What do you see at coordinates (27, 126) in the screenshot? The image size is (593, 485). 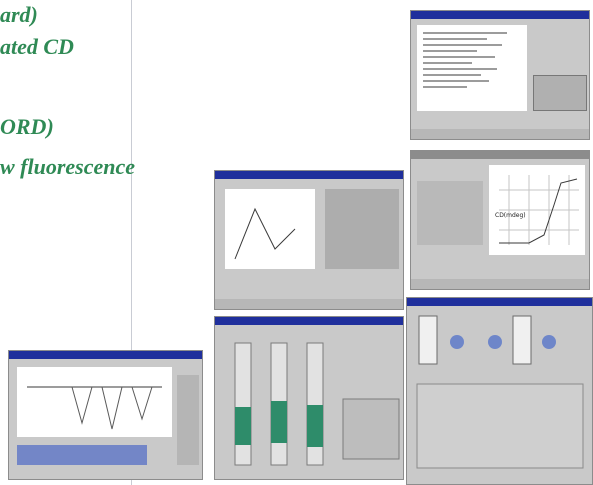 I see `headline-line-3: ORD)` at bounding box center [27, 126].